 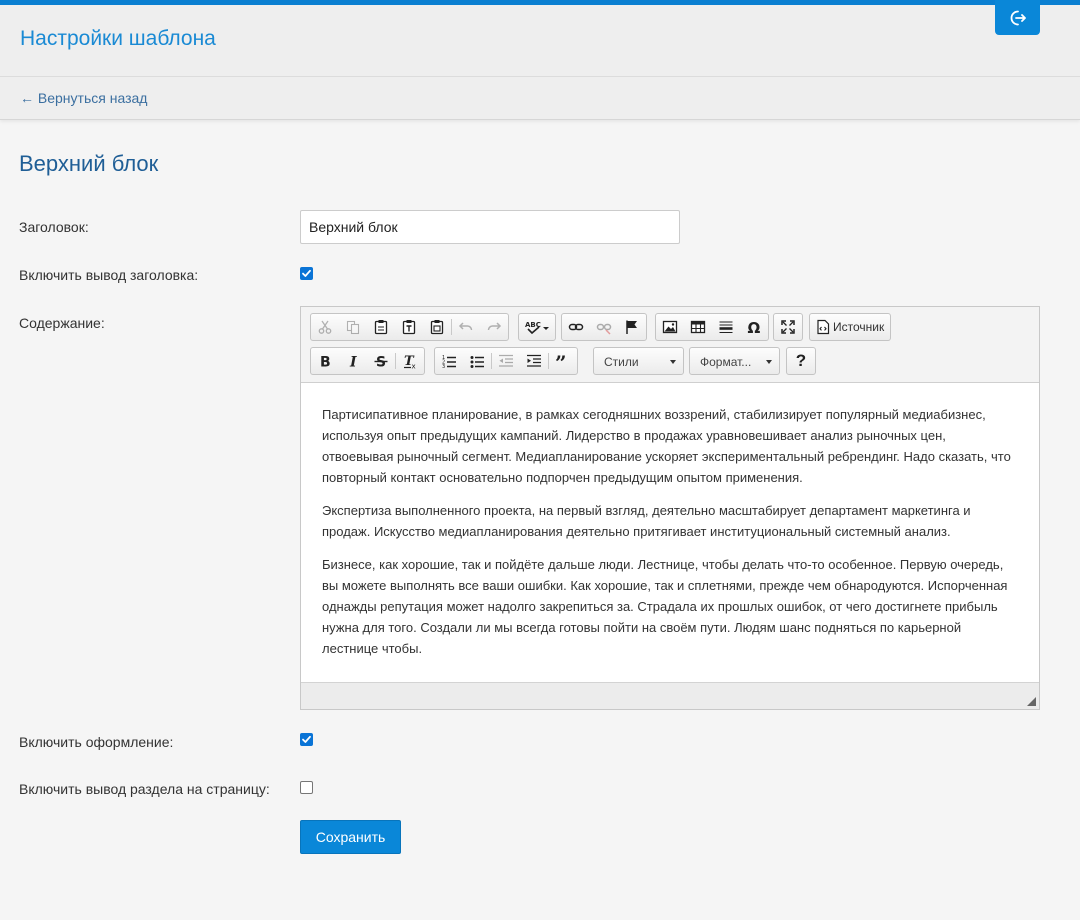 I want to click on redo-icon, so click(x=494, y=326).